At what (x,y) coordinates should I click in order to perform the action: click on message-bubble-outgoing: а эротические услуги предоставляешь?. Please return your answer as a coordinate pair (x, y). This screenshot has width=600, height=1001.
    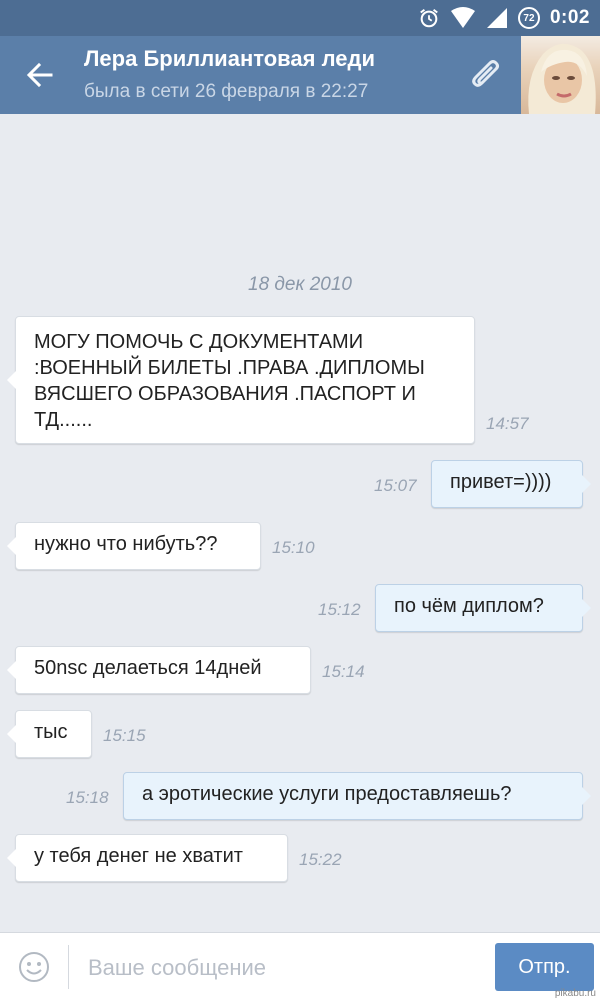
    Looking at the image, I should click on (357, 796).